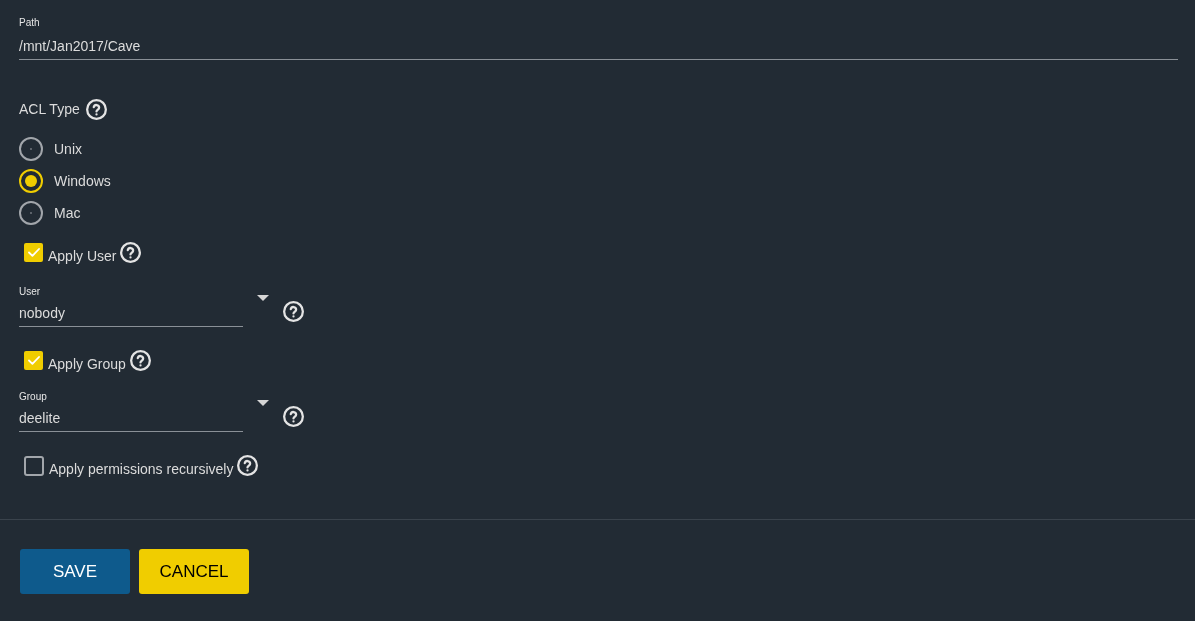 The image size is (1195, 621). I want to click on action-button: SAVE, so click(75, 571).